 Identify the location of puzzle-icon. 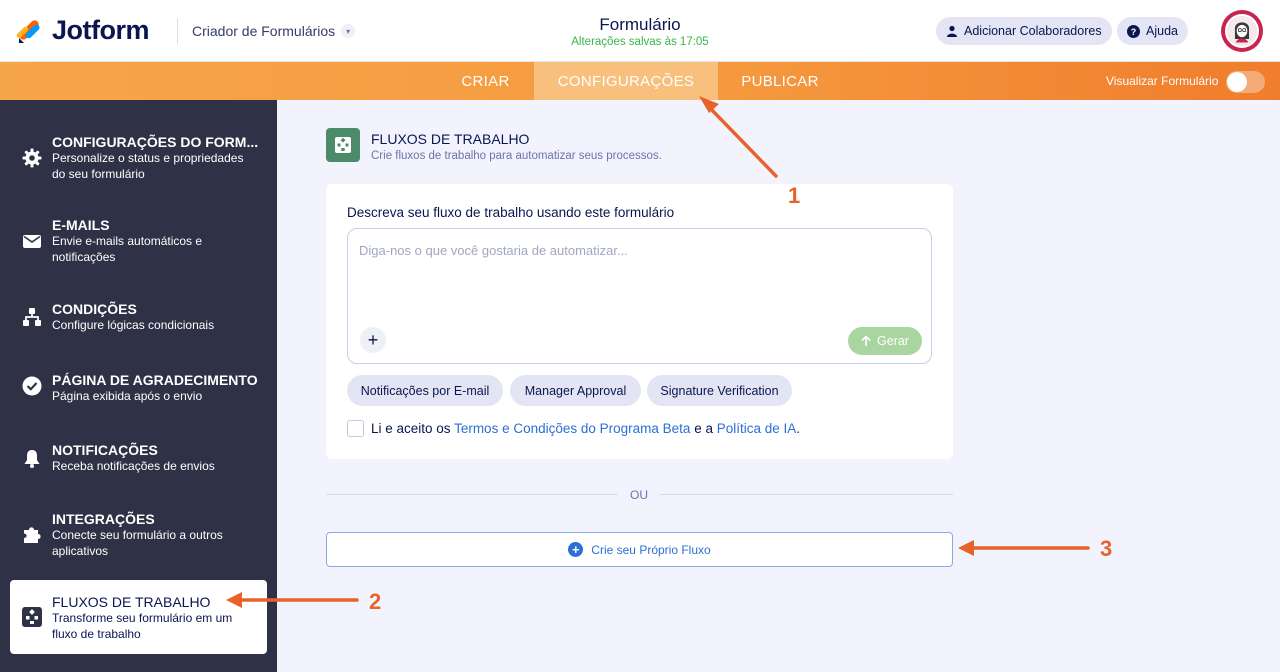
(32, 535).